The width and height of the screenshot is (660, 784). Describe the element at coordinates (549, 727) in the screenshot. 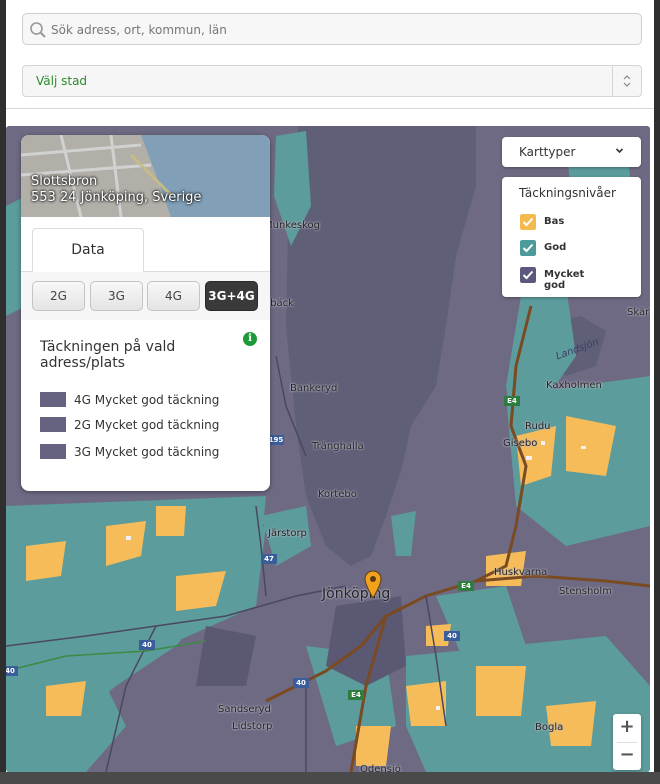

I see `place-label: Bogla` at that location.